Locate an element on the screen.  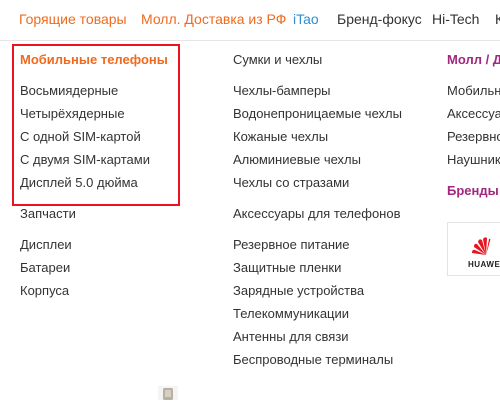
link-screen-protectors: Защитные пленки is located at coordinates (287, 267).